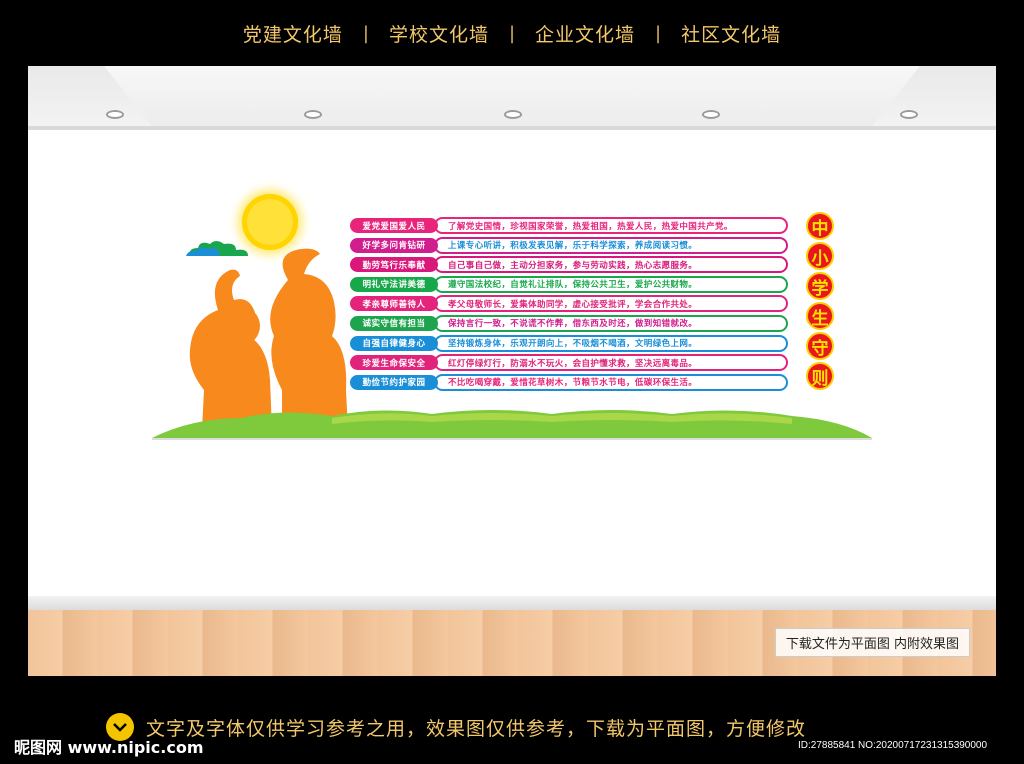 This screenshot has width=1024, height=764. I want to click on rule-row: 珍爱生命保安全 红灯停绿灯行，防溺水不玩火，会自护懂求救，坚决远离毒品。, so click(570, 363).